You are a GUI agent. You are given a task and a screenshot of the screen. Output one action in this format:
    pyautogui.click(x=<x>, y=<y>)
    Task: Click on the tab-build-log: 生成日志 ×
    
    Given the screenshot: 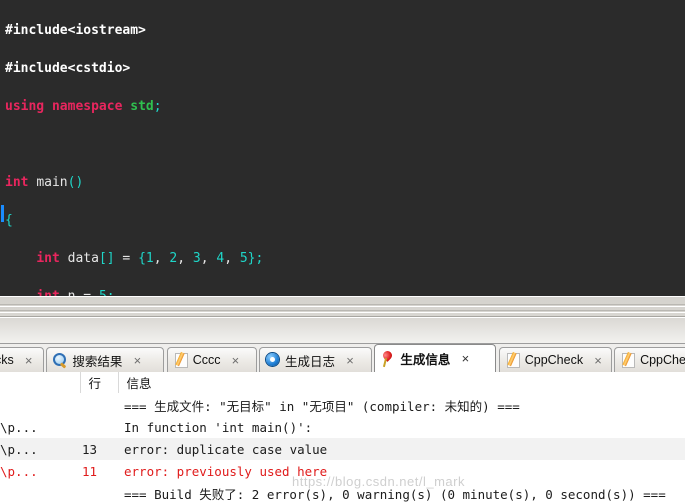 What is the action you would take?
    pyautogui.click(x=316, y=359)
    